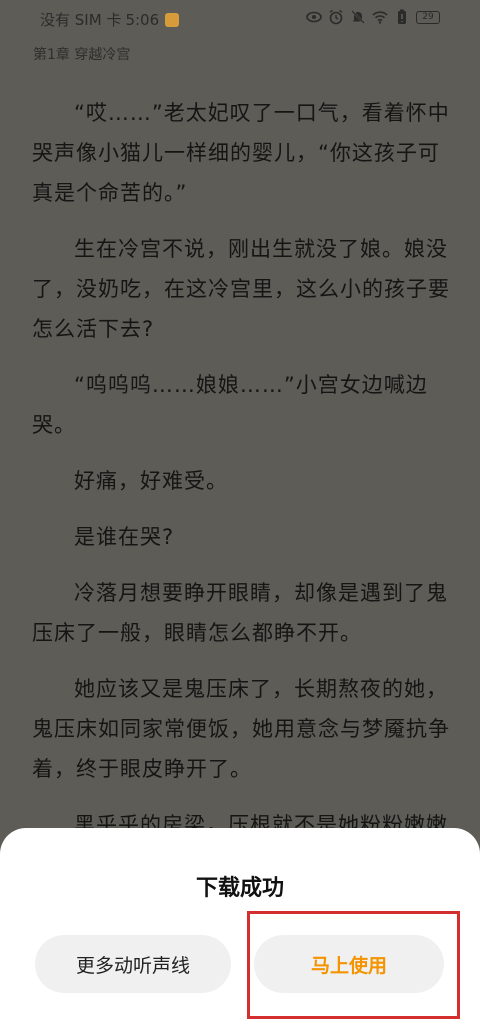  Describe the element at coordinates (402, 16) in the screenshot. I see `battery-saver-icon` at that location.